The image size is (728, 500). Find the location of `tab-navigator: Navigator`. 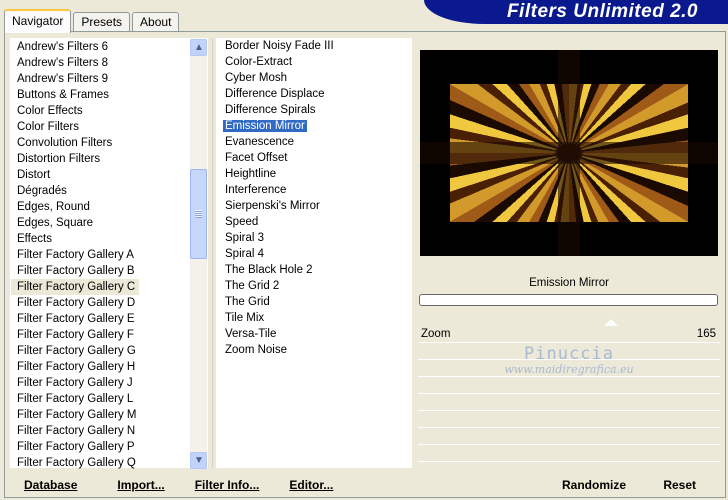

tab-navigator: Navigator is located at coordinates (38, 21).